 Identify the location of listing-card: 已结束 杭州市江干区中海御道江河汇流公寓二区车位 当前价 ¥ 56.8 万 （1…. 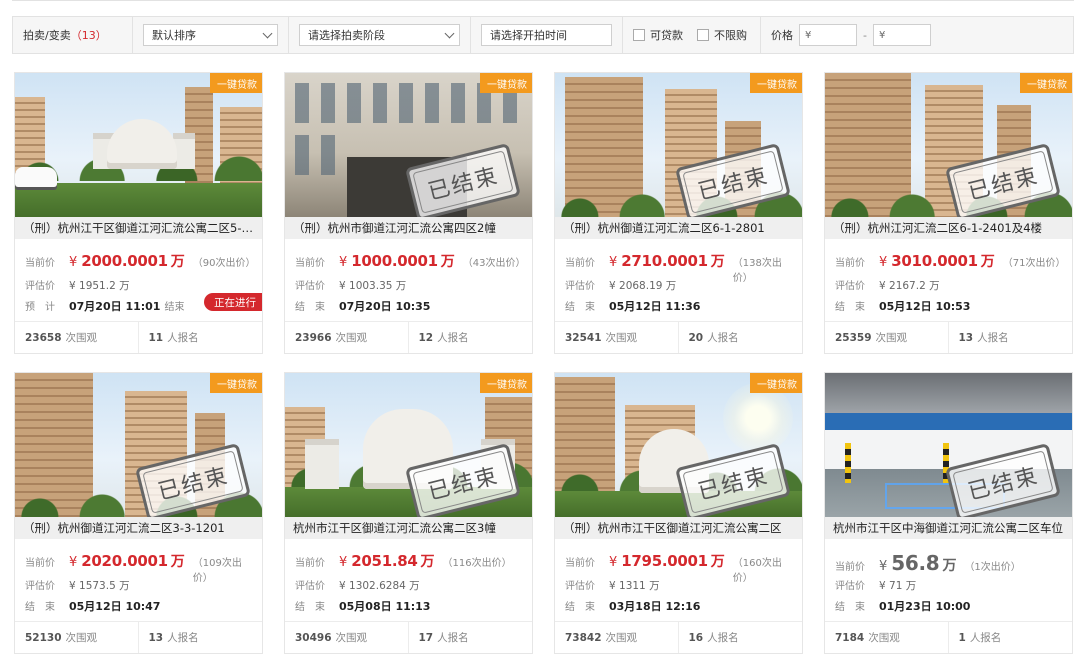
(948, 513).